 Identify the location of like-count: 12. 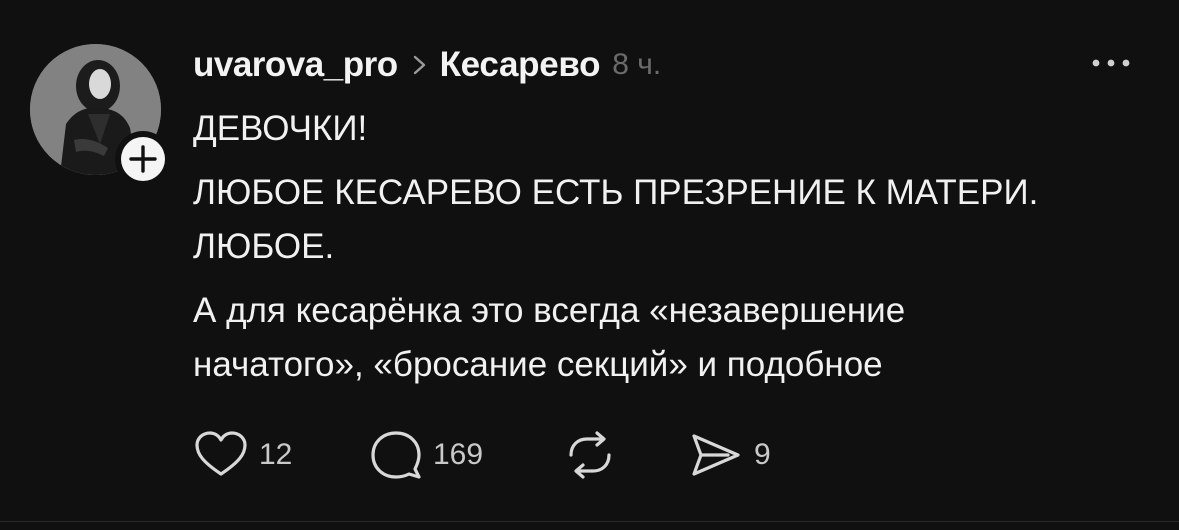
(276, 454).